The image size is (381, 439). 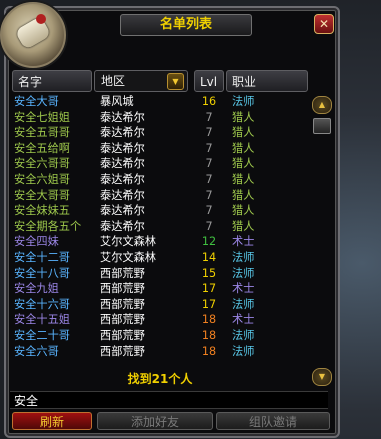 I want to click on list-item: 安全大哥哥 泰达希尔 7 猎人, so click(x=160, y=196).